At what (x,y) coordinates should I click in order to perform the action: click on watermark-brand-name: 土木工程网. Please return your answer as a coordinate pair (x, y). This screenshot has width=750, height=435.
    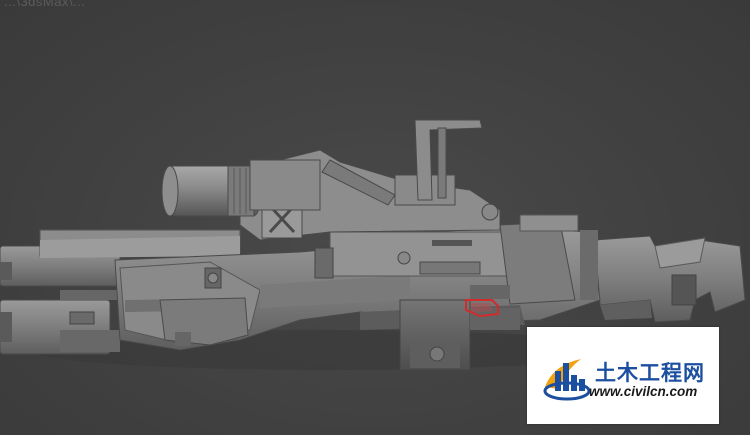
    Looking at the image, I should click on (650, 373).